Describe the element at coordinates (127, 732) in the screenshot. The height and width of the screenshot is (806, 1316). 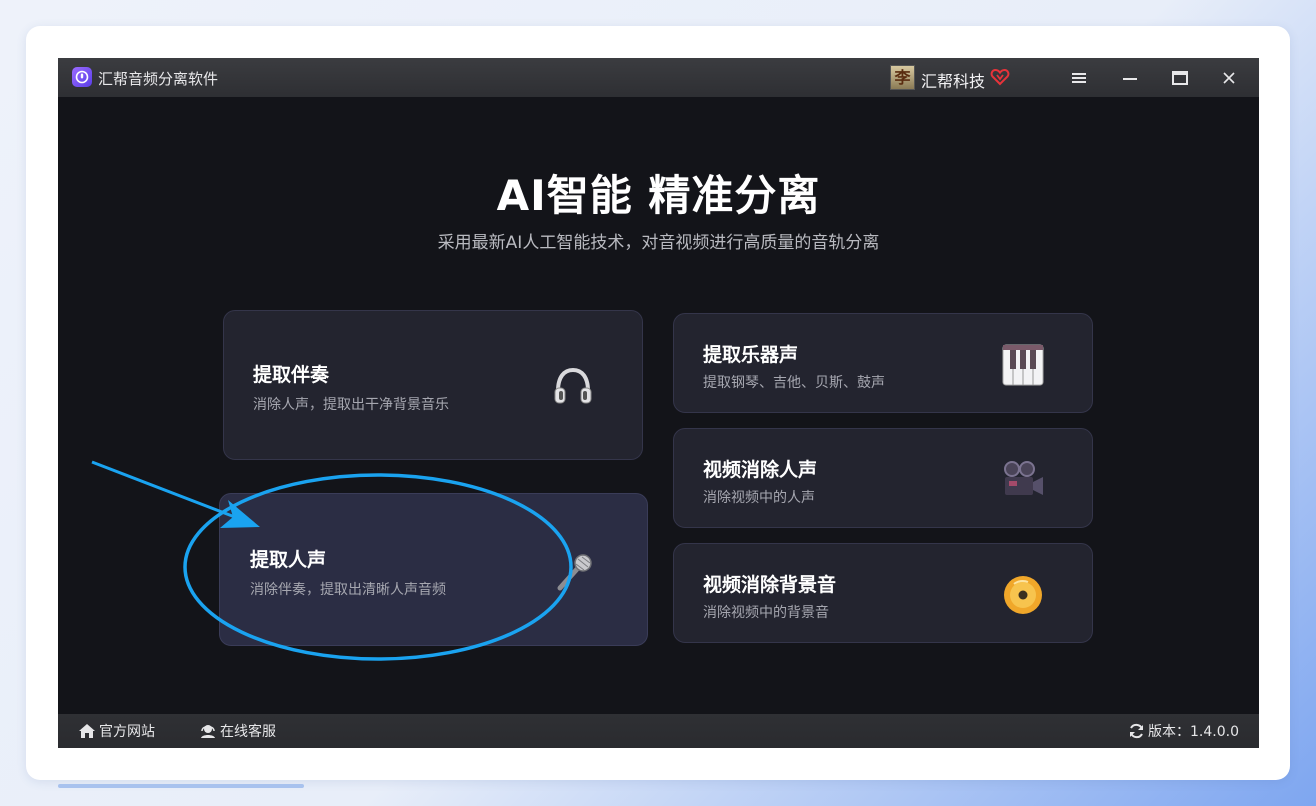
I see `website-label: 官方网站` at that location.